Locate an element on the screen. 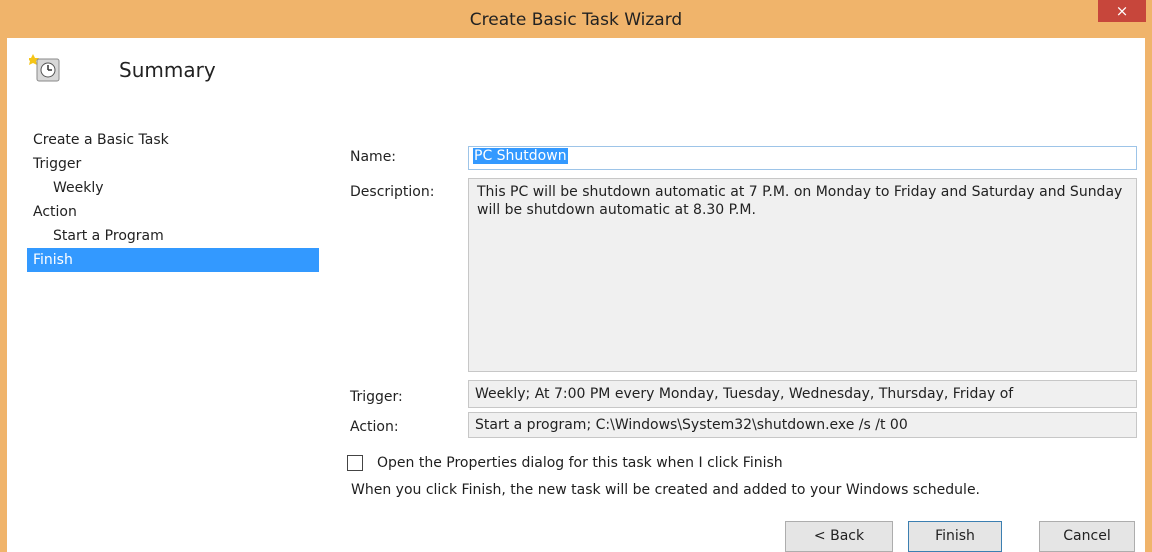 The height and width of the screenshot is (552, 1152). description-label: Description: is located at coordinates (392, 192).